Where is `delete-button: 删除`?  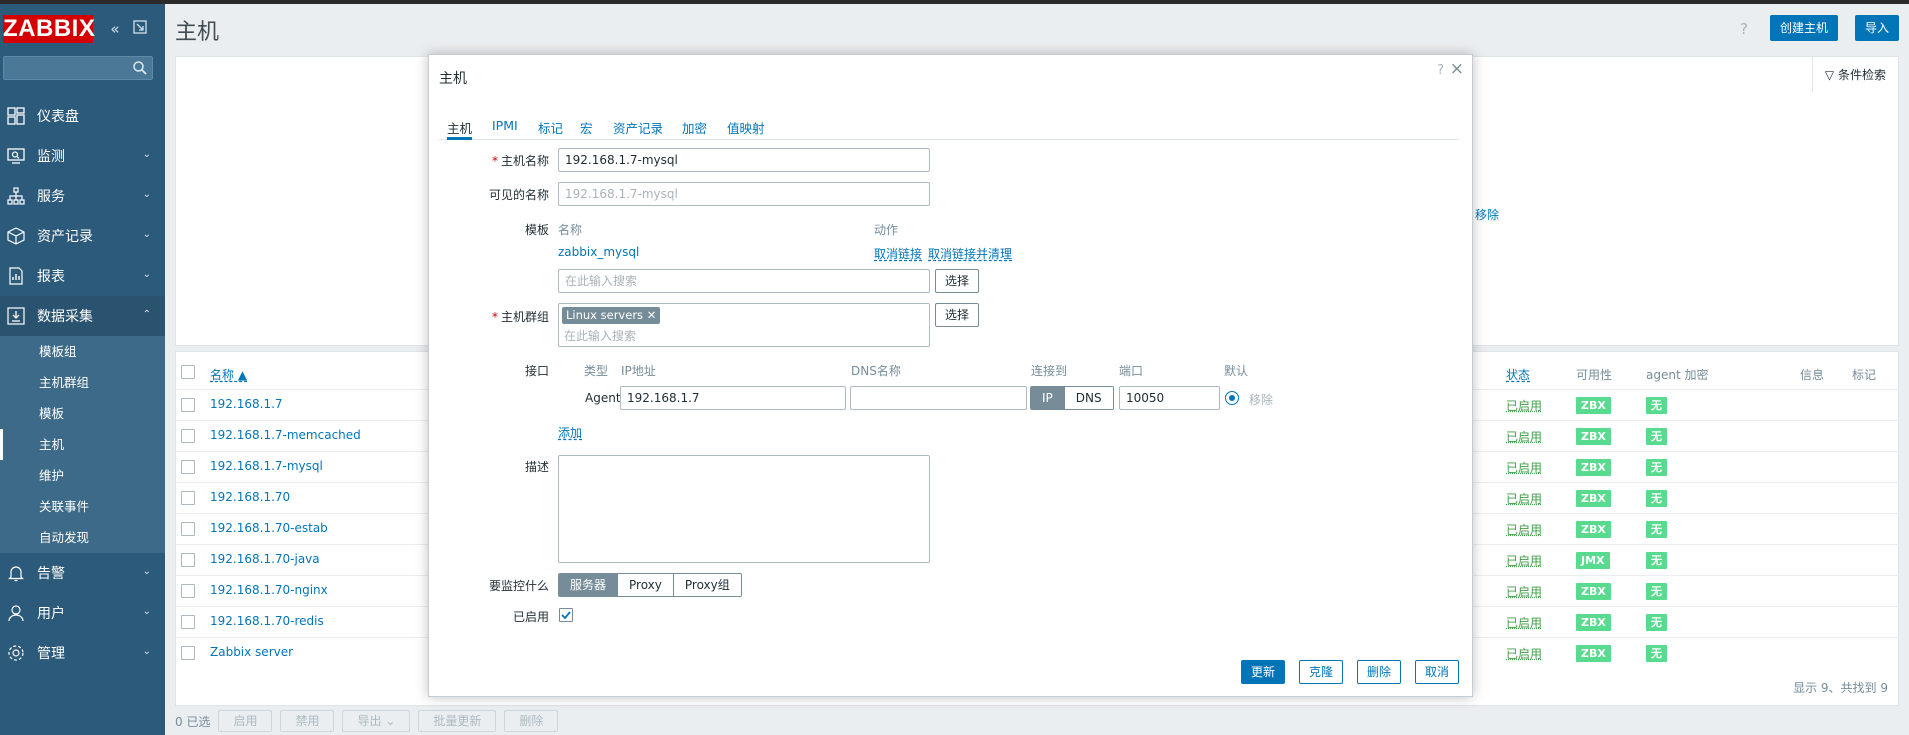 delete-button: 删除 is located at coordinates (1379, 672).